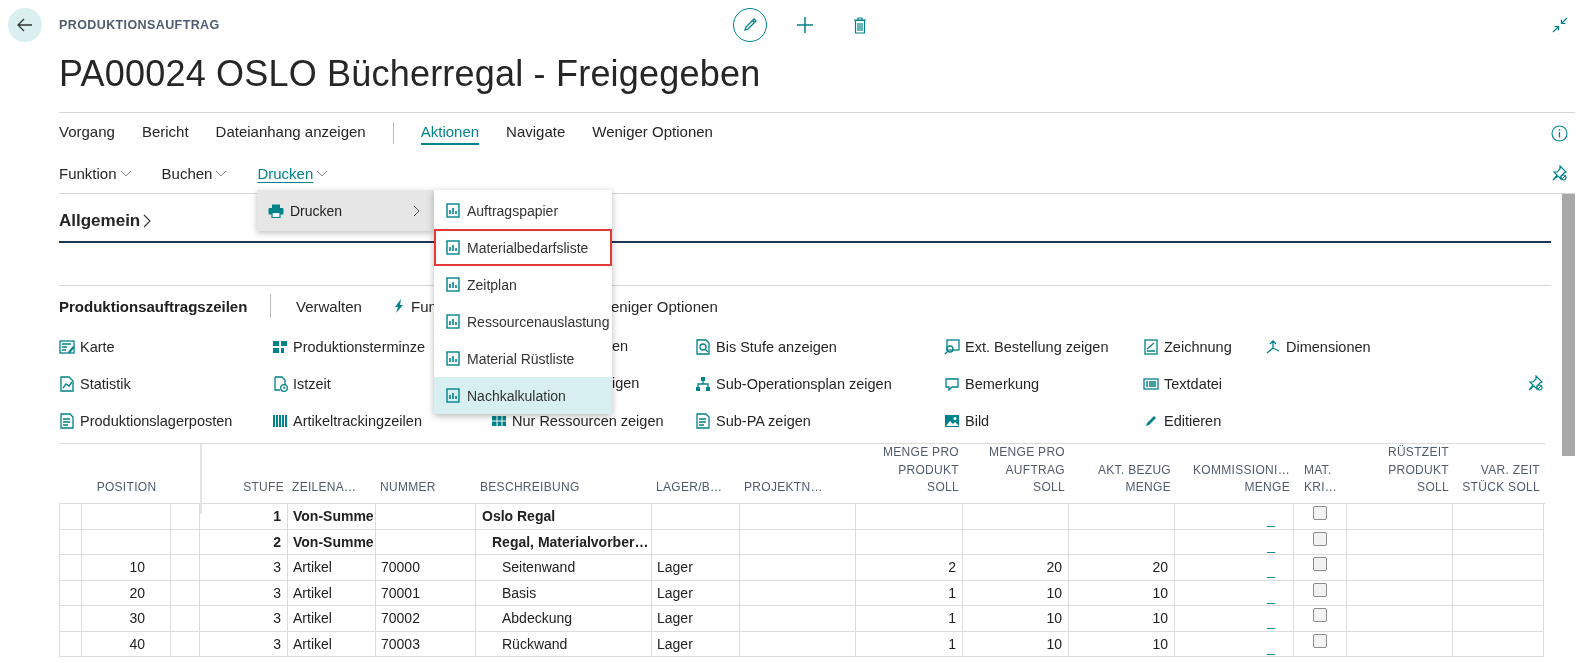 The width and height of the screenshot is (1596, 663). What do you see at coordinates (126, 488) in the screenshot?
I see `column-header: POSITION` at bounding box center [126, 488].